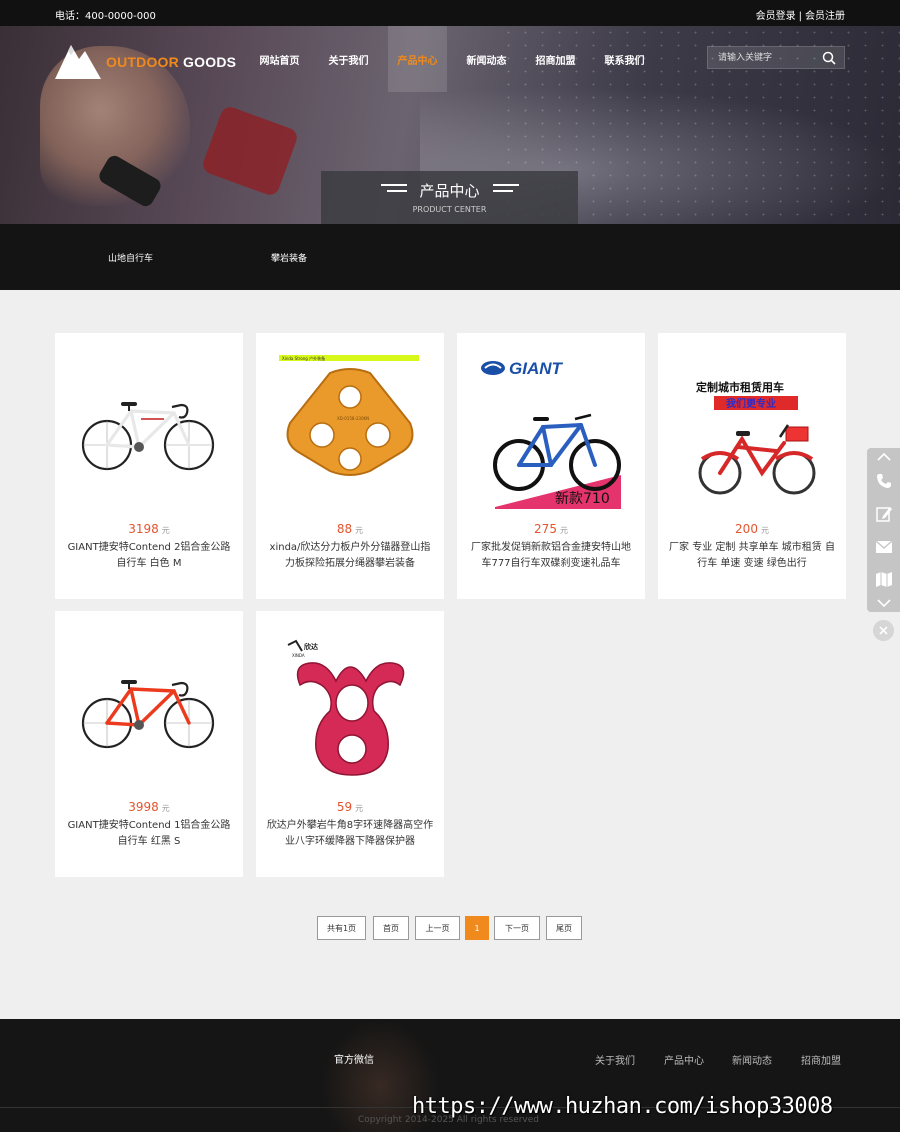 This screenshot has height=1132, width=900. I want to click on road-bike-white-image, so click(148, 436).